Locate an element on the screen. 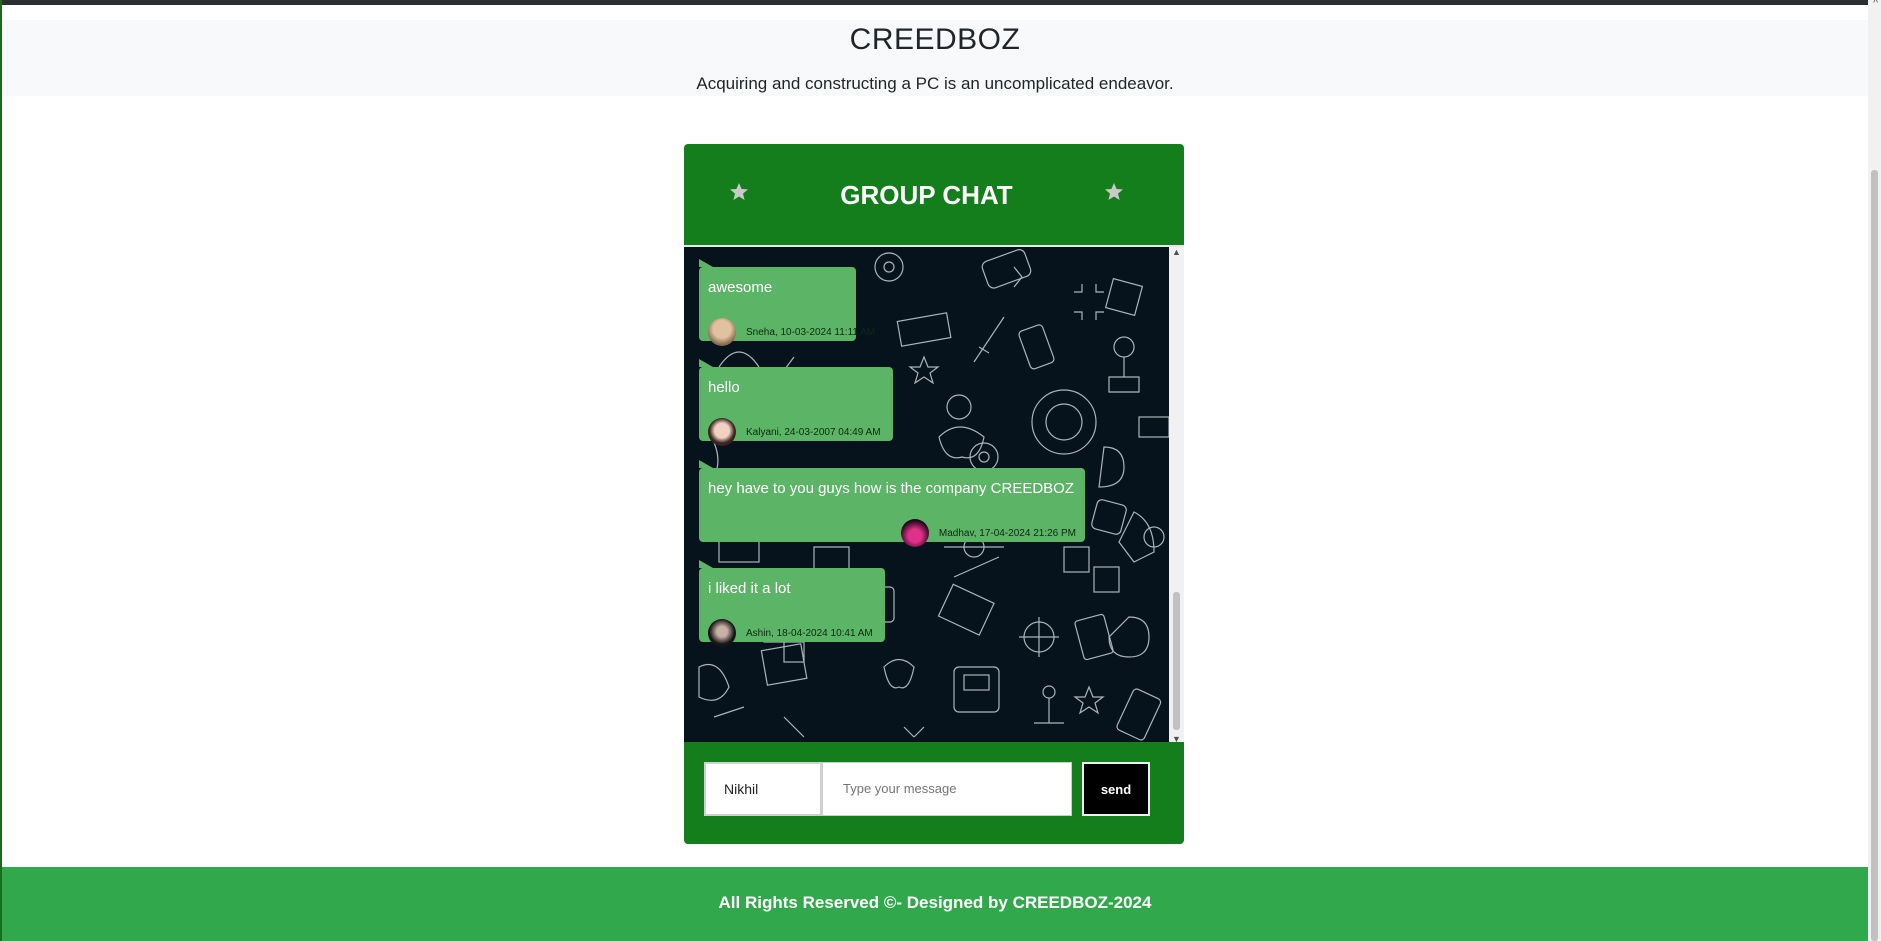 This screenshot has width=1881, height=941. message-text: hello is located at coordinates (724, 387).